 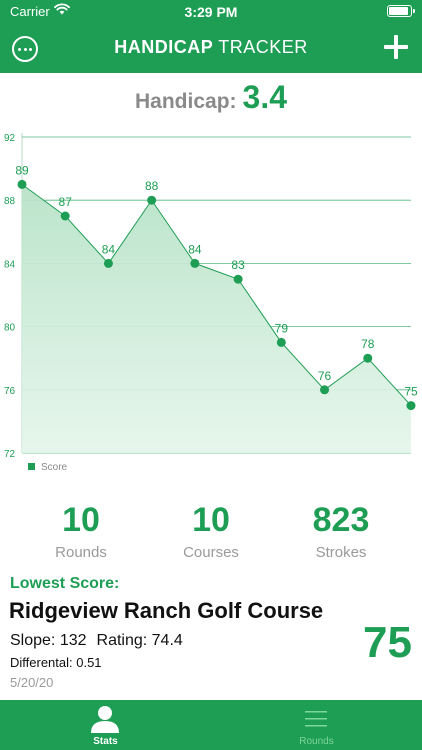 I want to click on stat-courses-label: Courses, so click(x=211, y=552).